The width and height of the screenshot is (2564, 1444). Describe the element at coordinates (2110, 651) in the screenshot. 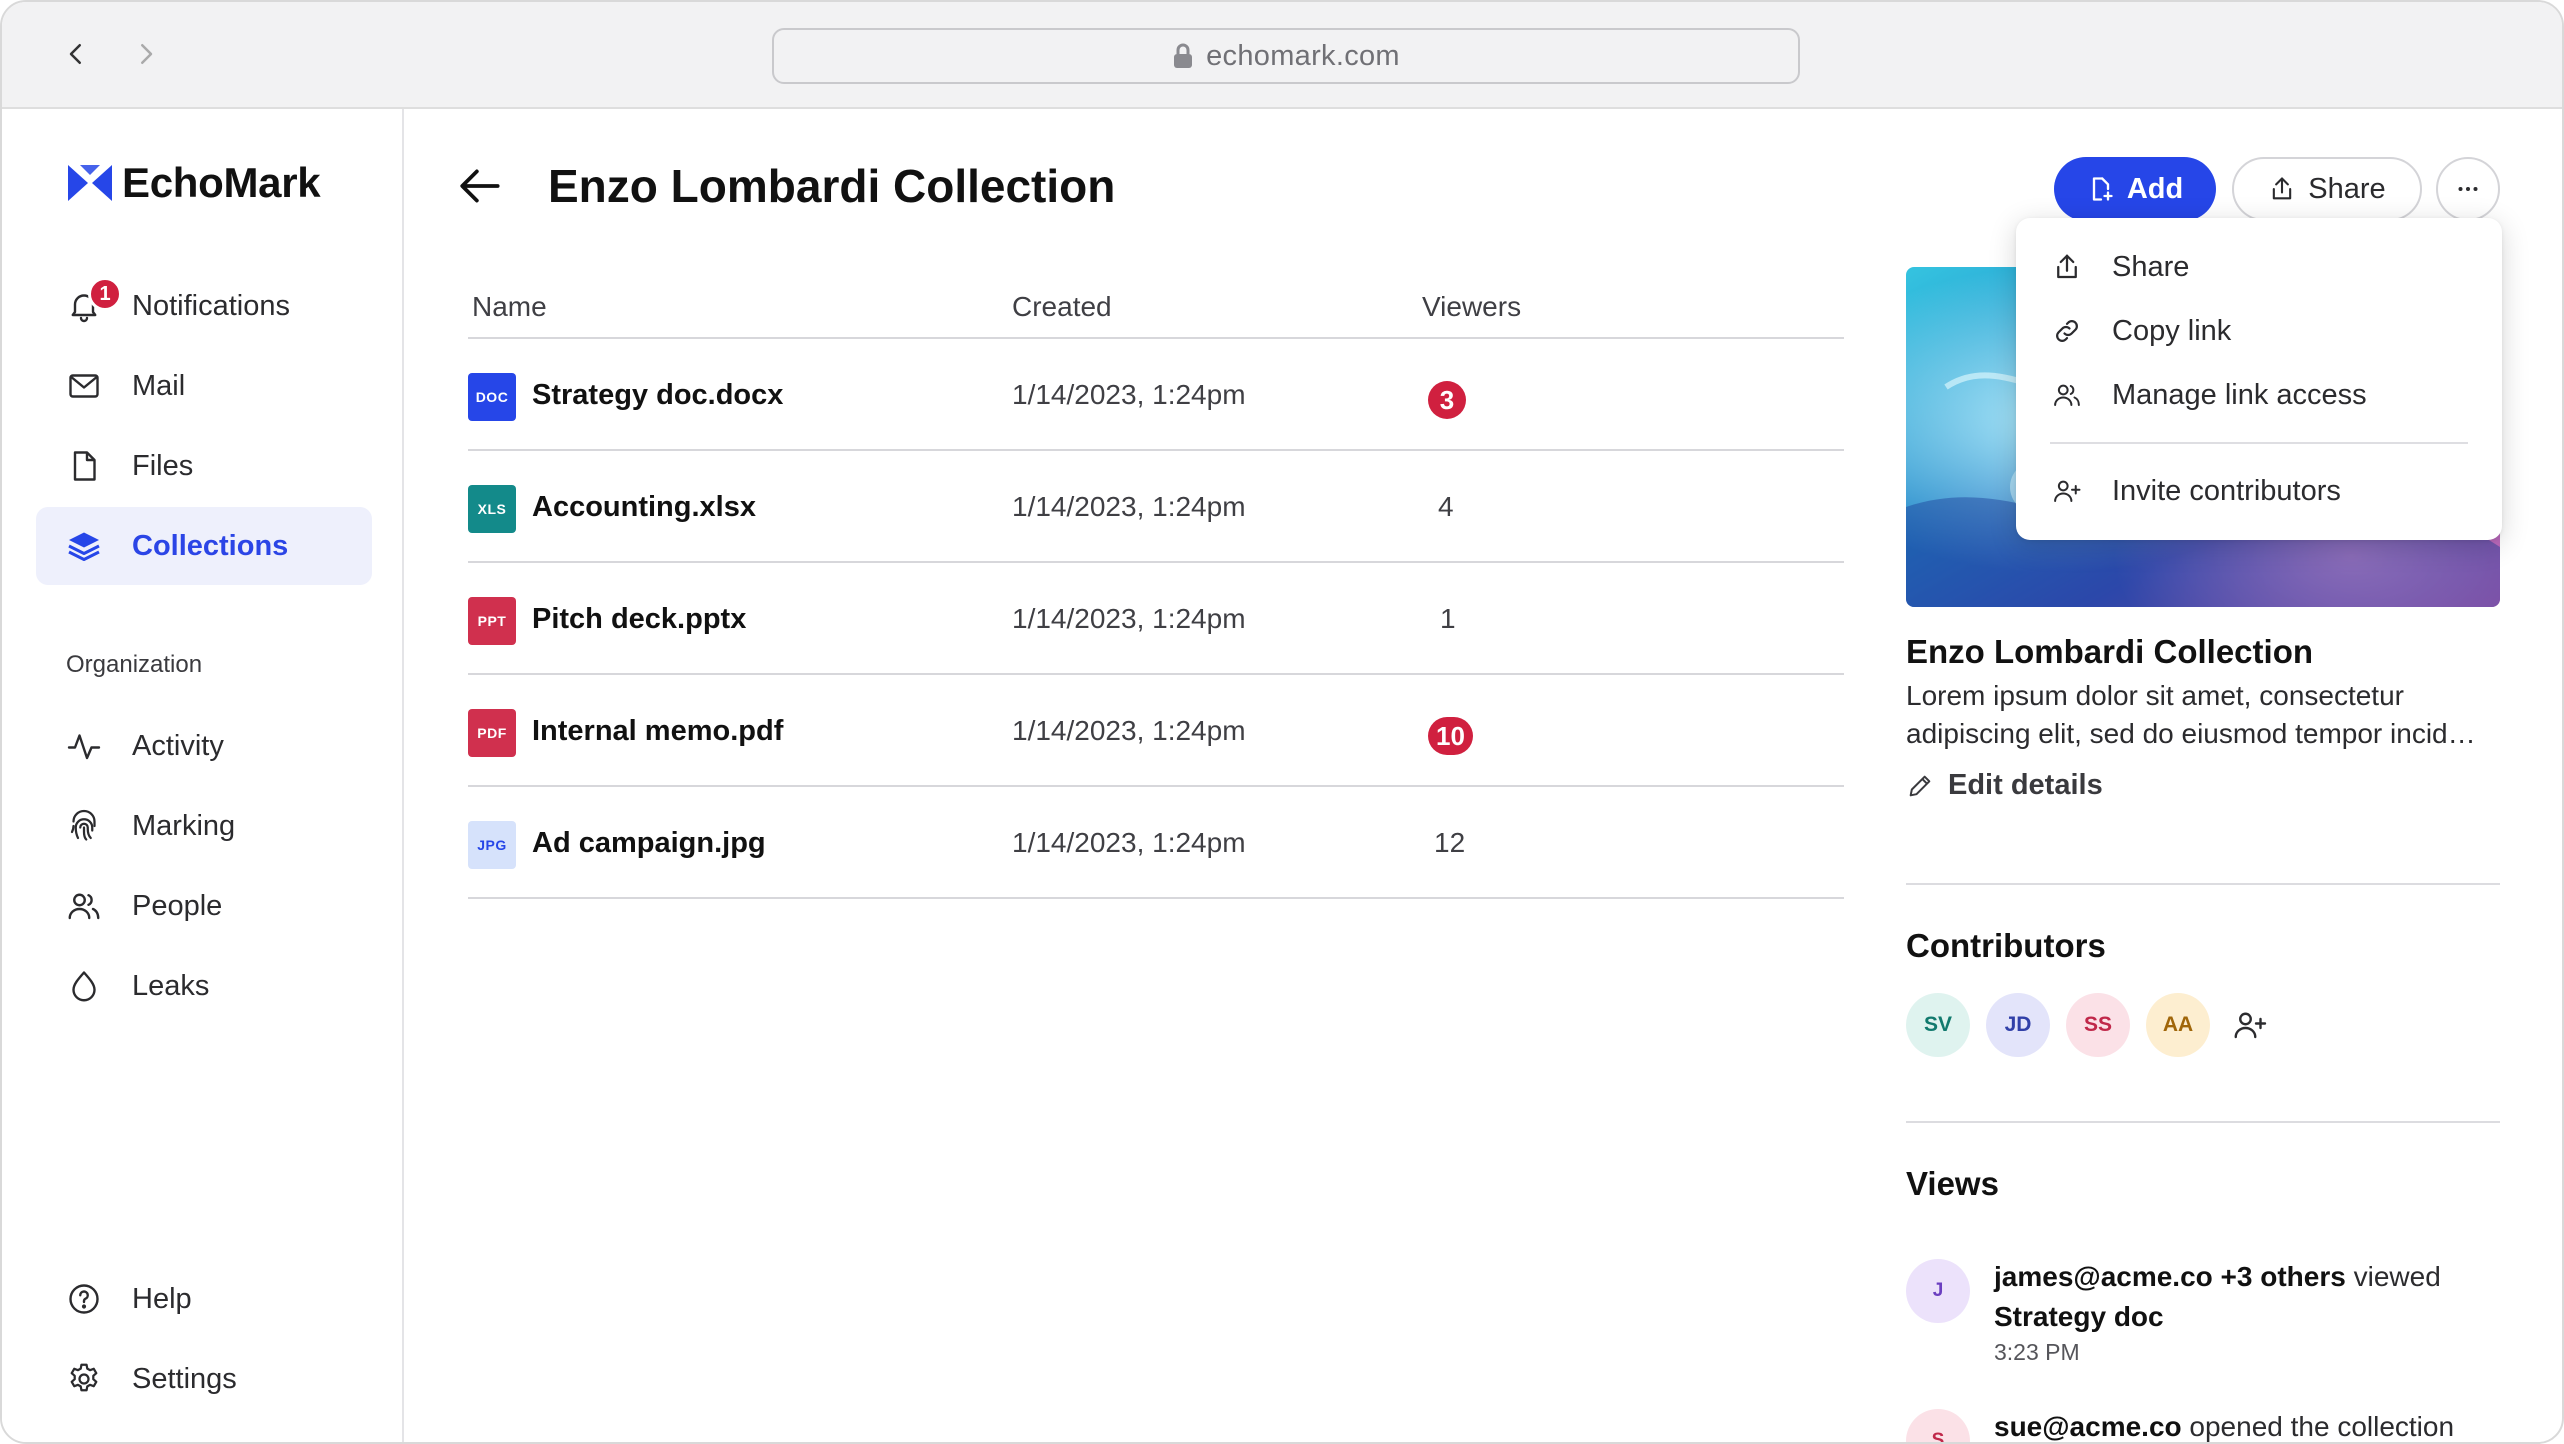

I see `collection-title: Enzo Lombardi Collection` at that location.